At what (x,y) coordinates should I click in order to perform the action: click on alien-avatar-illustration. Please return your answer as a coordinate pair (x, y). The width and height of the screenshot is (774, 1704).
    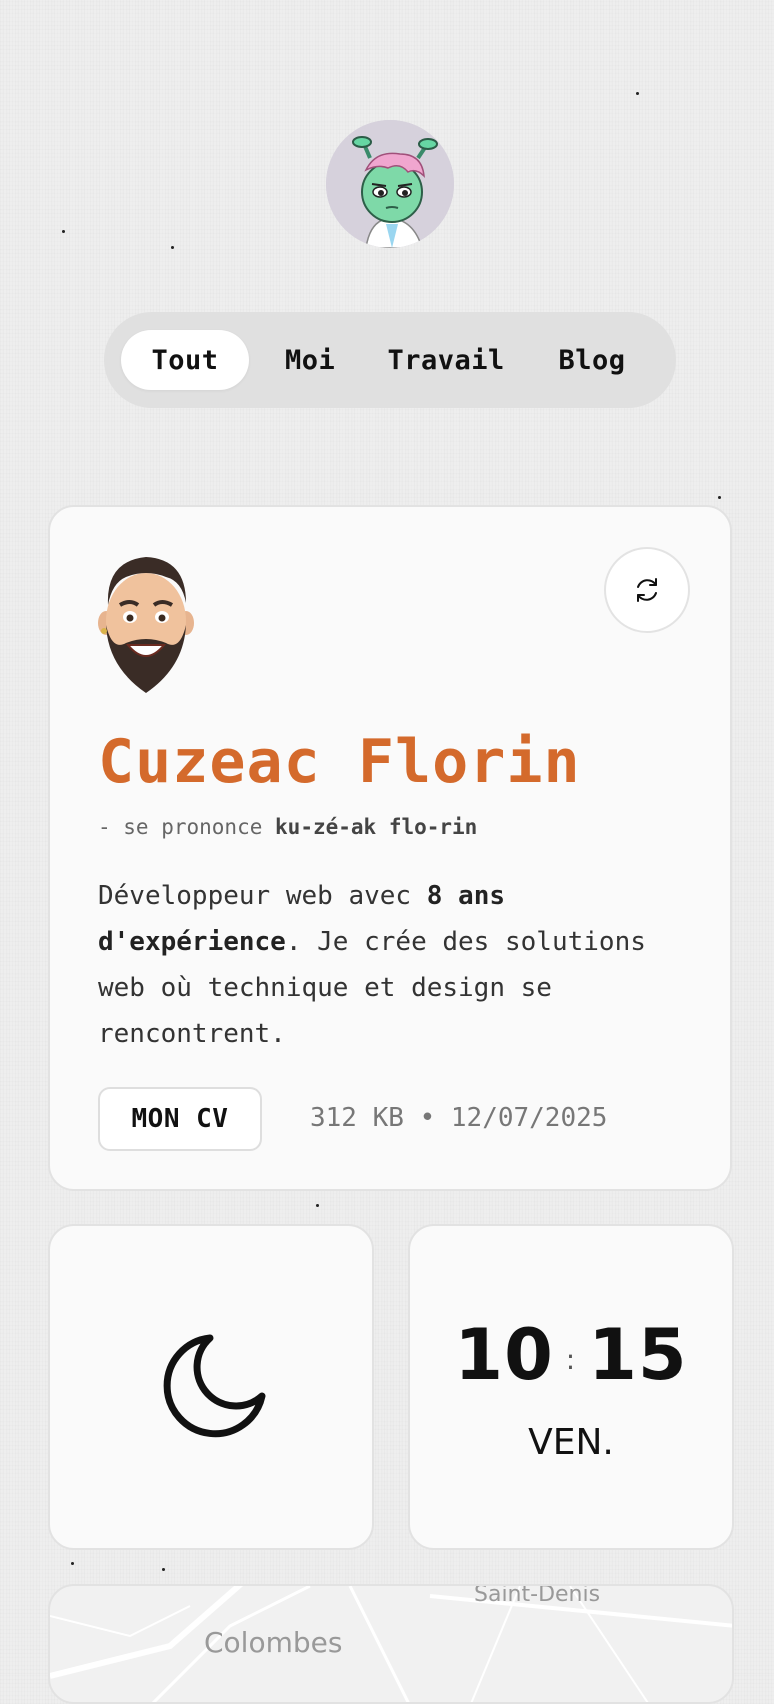
    Looking at the image, I should click on (390, 184).